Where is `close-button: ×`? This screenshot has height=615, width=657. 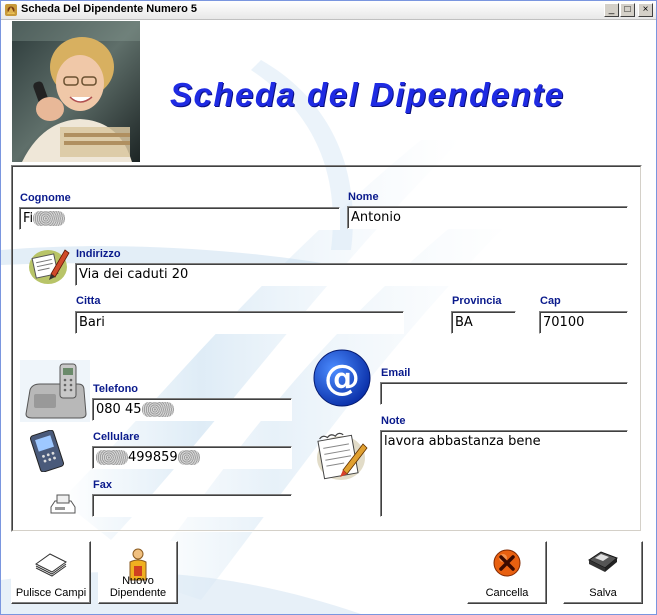
close-button: × is located at coordinates (645, 10).